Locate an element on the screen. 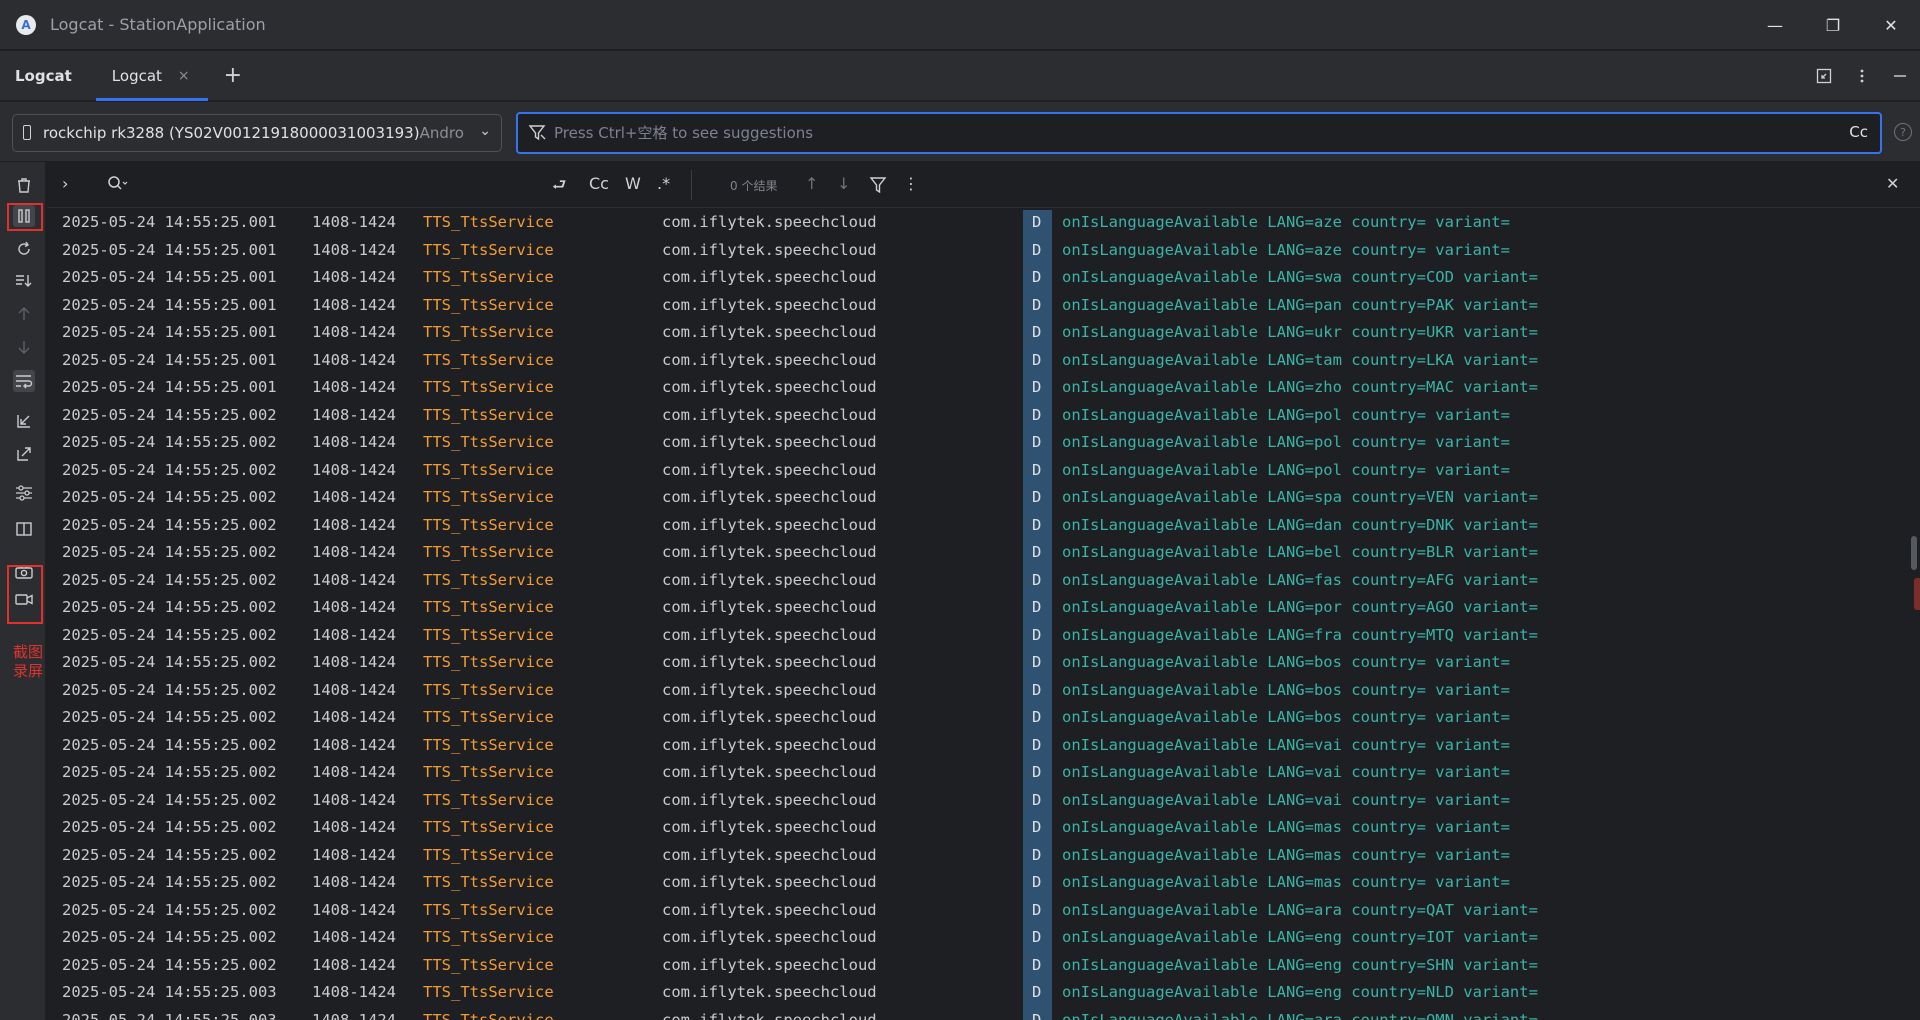 The height and width of the screenshot is (1020, 1920). search-previous-icon: ↑ is located at coordinates (811, 183).